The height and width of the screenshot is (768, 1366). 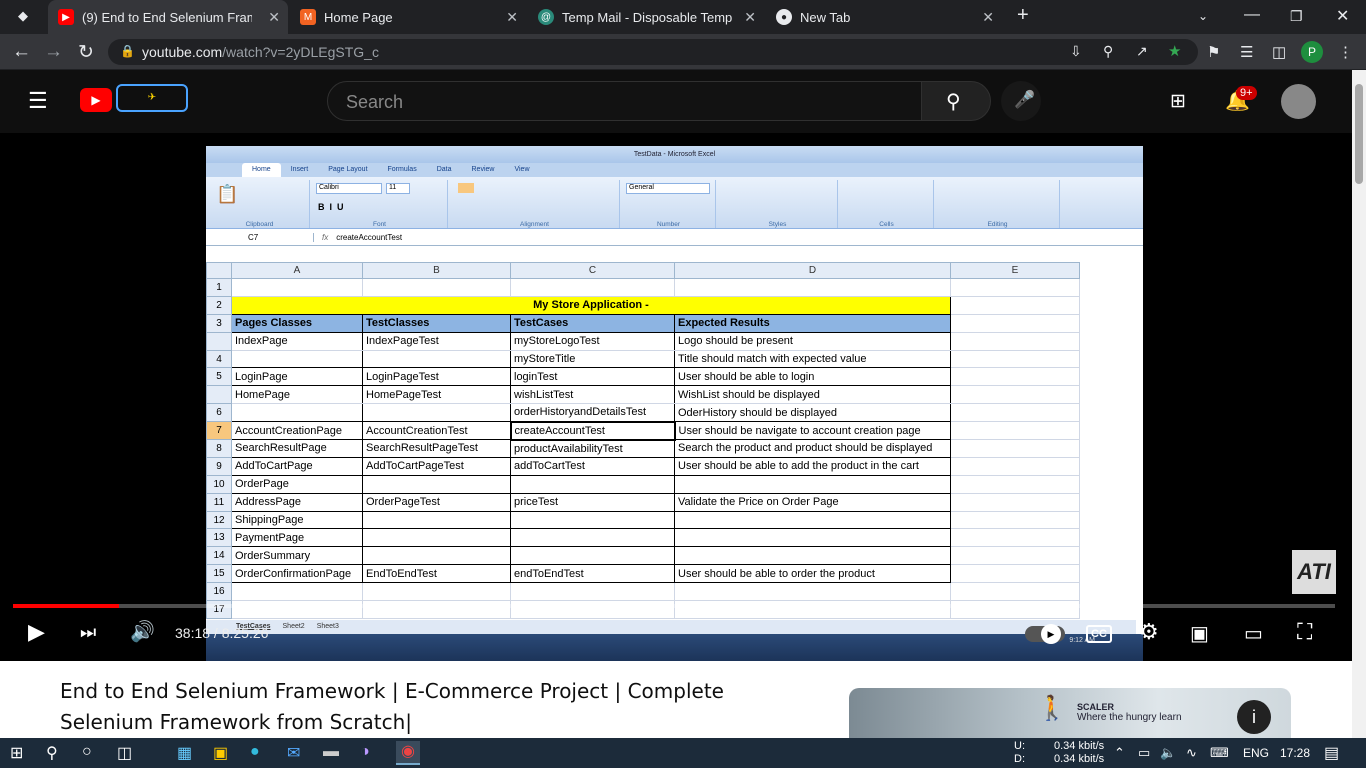 What do you see at coordinates (88, 632) in the screenshot?
I see `next-icon: ⏭` at bounding box center [88, 632].